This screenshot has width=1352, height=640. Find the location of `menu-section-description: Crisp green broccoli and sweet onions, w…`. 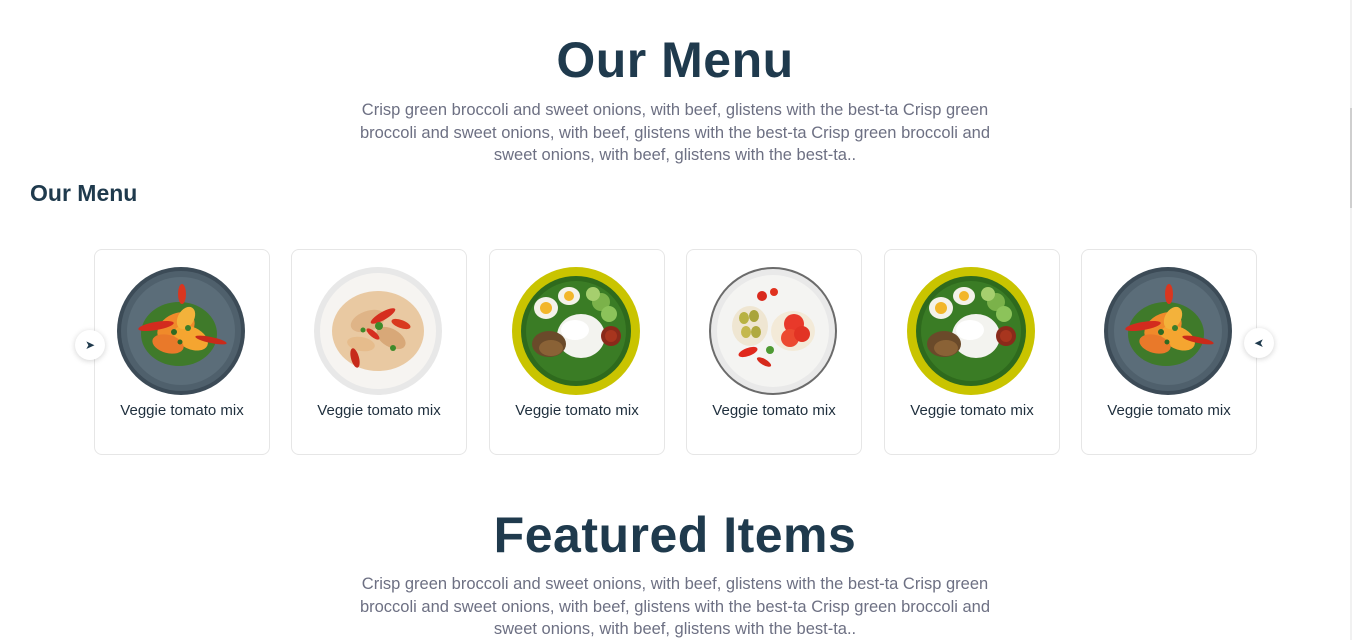

menu-section-description: Crisp green broccoli and sweet onions, w… is located at coordinates (675, 132).